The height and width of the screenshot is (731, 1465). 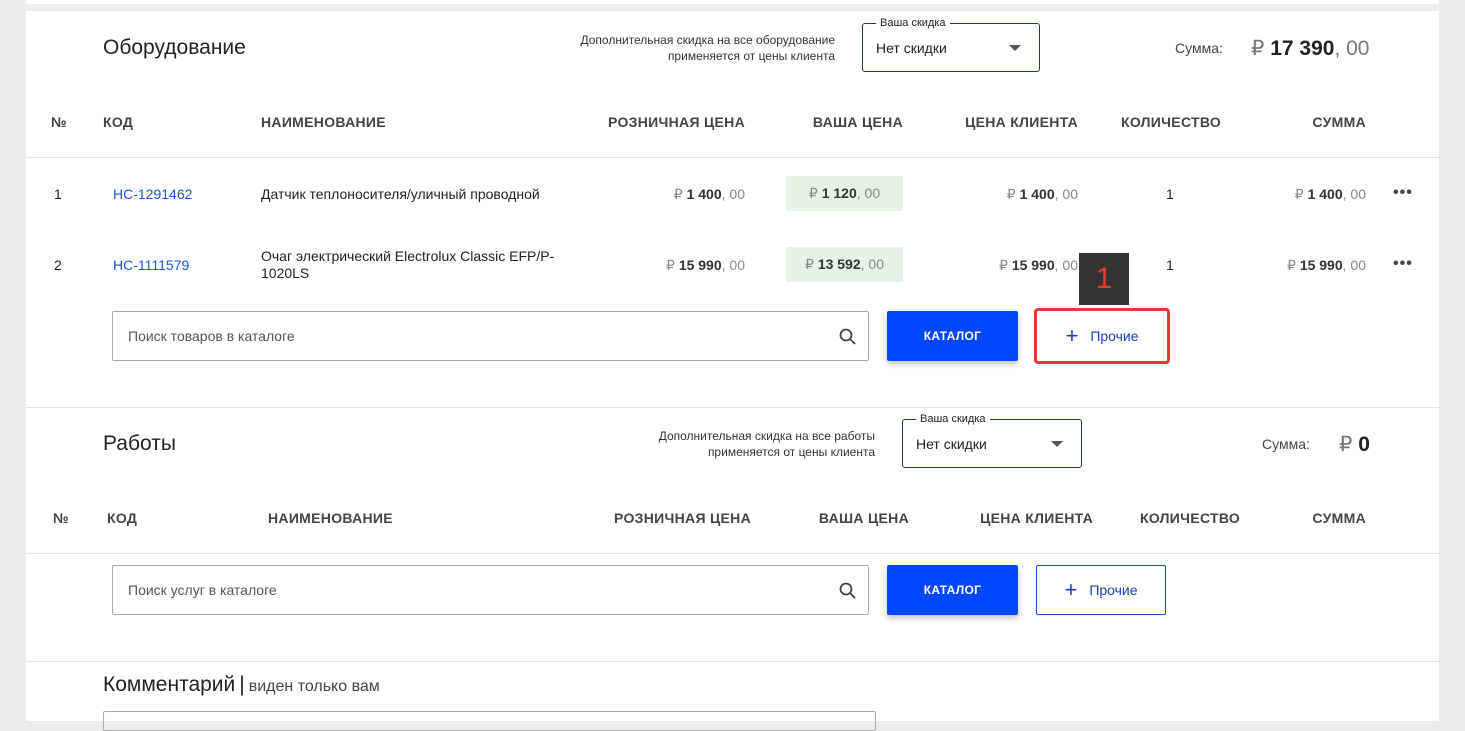 I want to click on row-client-price: ₽ 1 400, 00, so click(x=1042, y=194).